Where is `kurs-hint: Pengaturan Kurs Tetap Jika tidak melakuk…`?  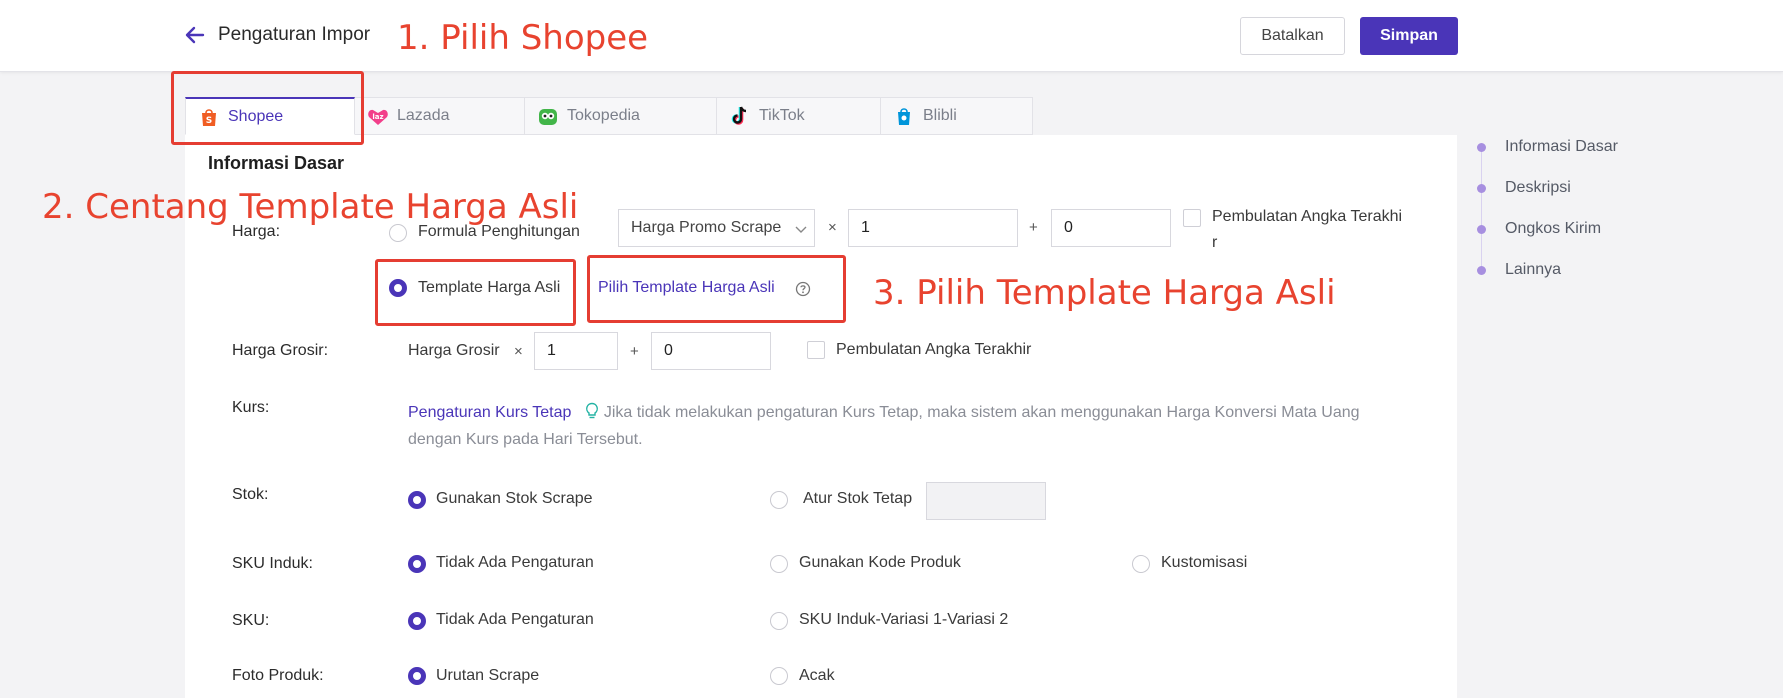 kurs-hint: Pengaturan Kurs Tetap Jika tidak melakuk… is located at coordinates (908, 426).